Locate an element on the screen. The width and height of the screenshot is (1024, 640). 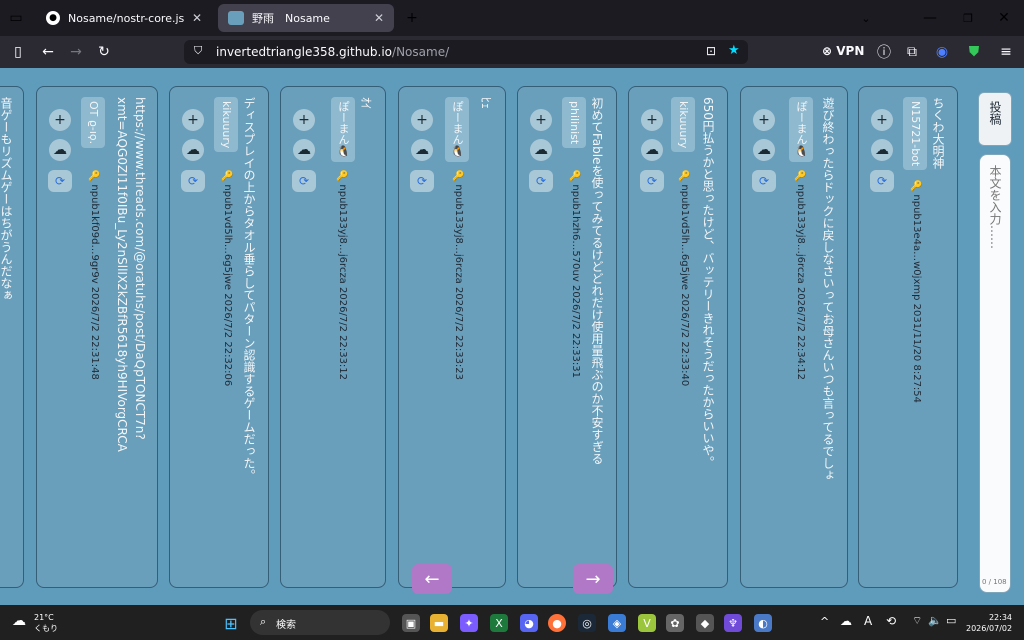
note-meta: 🔑 npub1hzh6…570uv 2026/7/2 22:33:31 is located at coordinates (575, 273).